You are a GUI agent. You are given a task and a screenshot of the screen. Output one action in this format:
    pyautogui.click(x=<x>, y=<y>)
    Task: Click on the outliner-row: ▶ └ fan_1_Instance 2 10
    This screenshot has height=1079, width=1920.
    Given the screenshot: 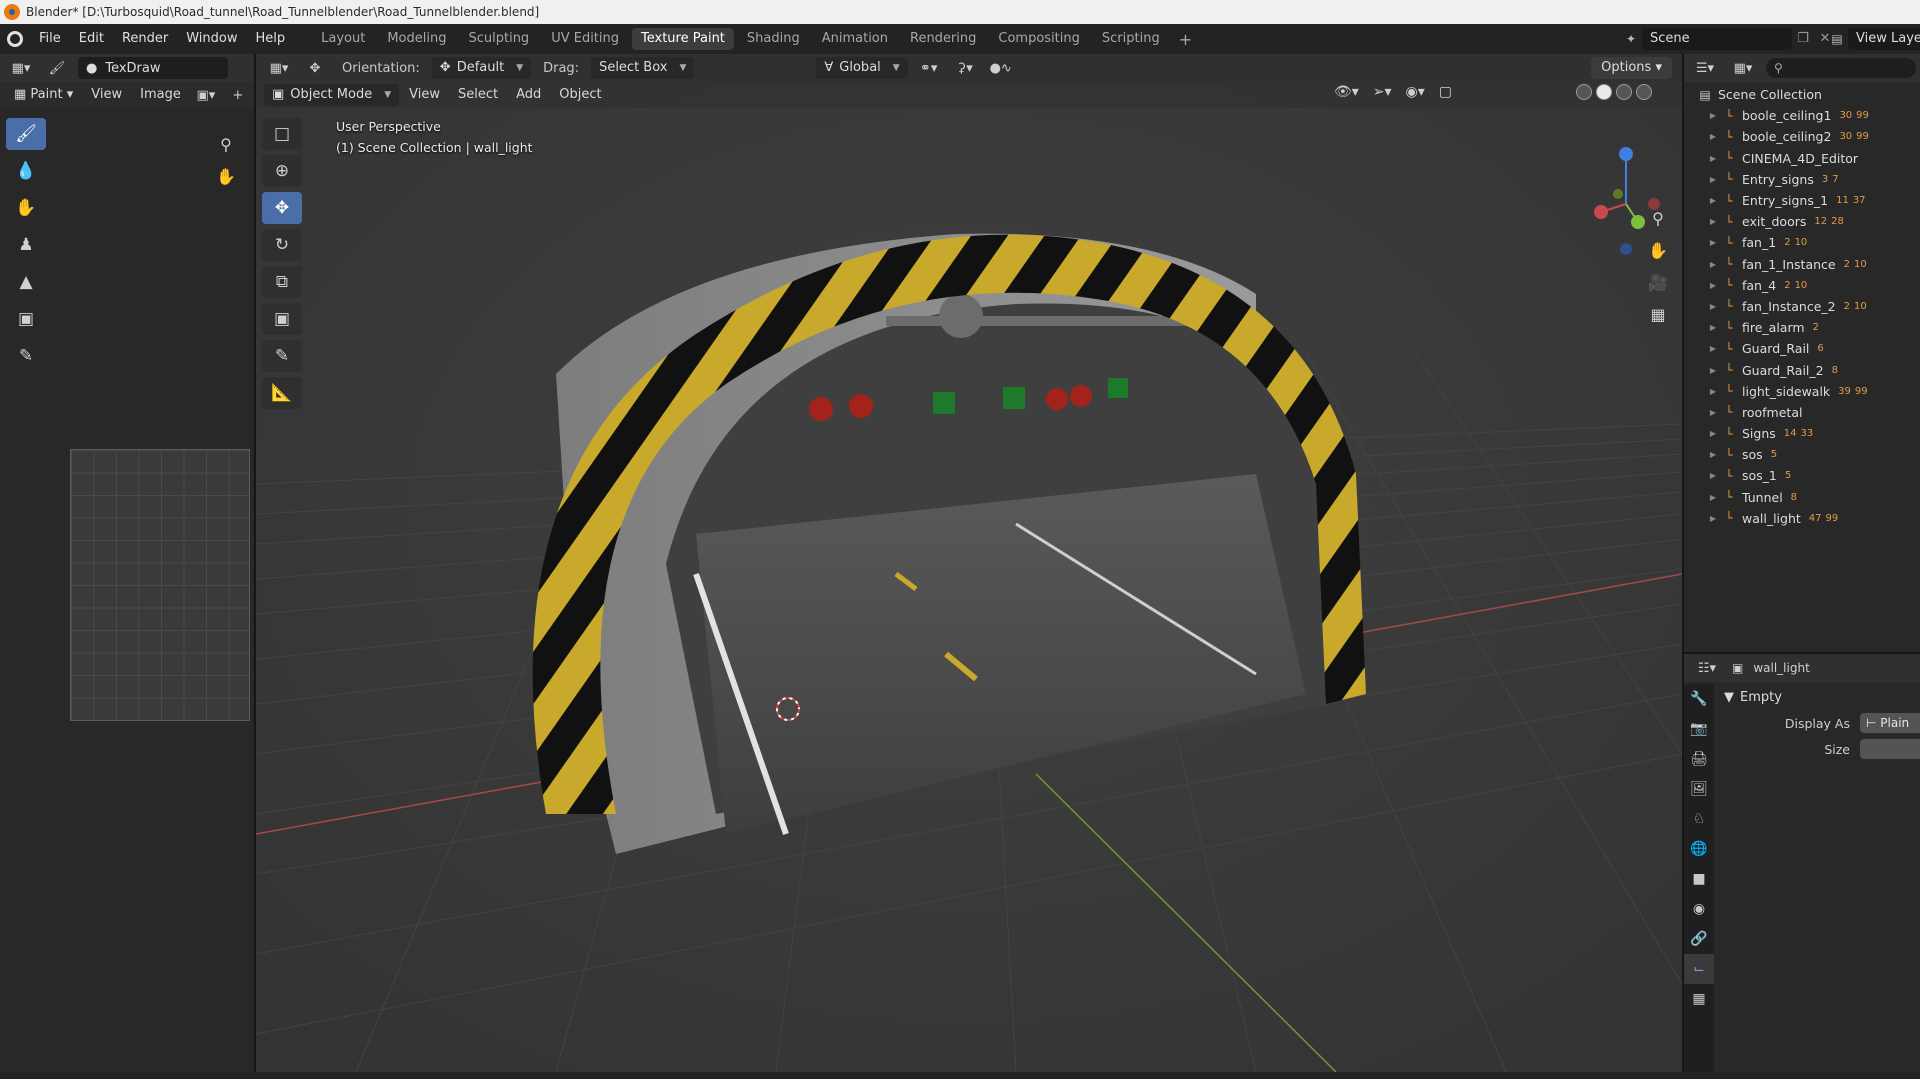 What is the action you would take?
    pyautogui.click(x=1802, y=264)
    